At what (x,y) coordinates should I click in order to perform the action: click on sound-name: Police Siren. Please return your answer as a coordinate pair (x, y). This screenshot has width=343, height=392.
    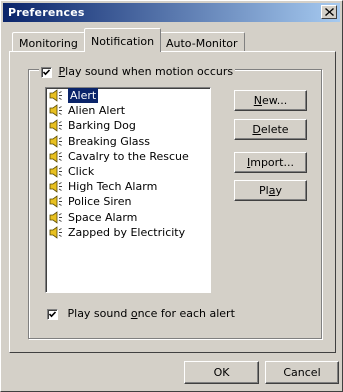
    Looking at the image, I should click on (100, 202).